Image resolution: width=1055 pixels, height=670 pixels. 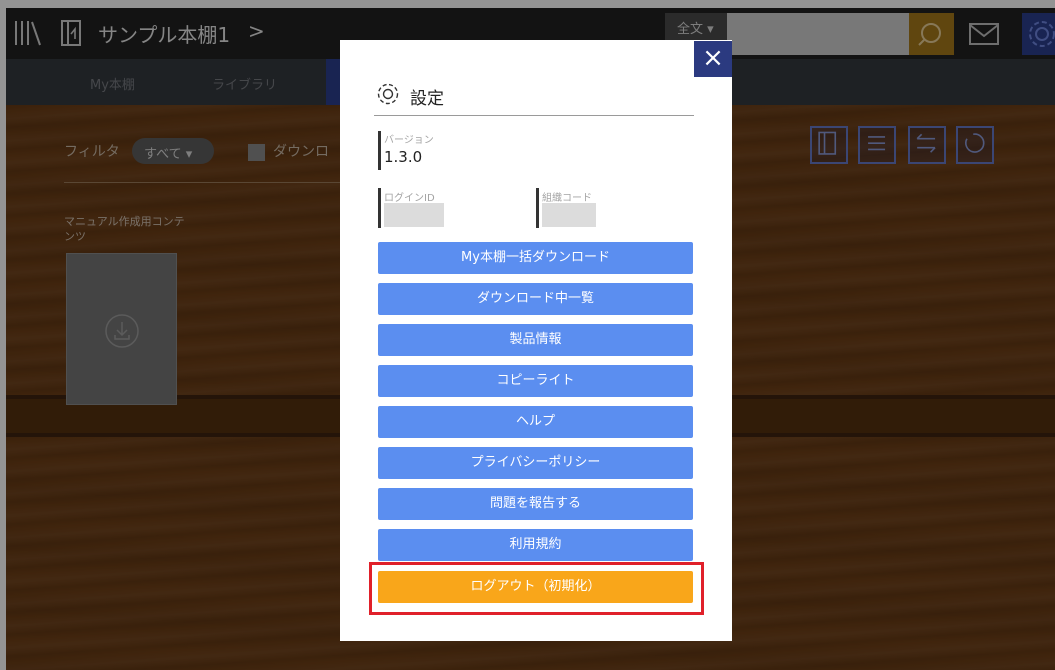 I want to click on bulk-download-button: My本棚一括ダウンロード, so click(x=535, y=258).